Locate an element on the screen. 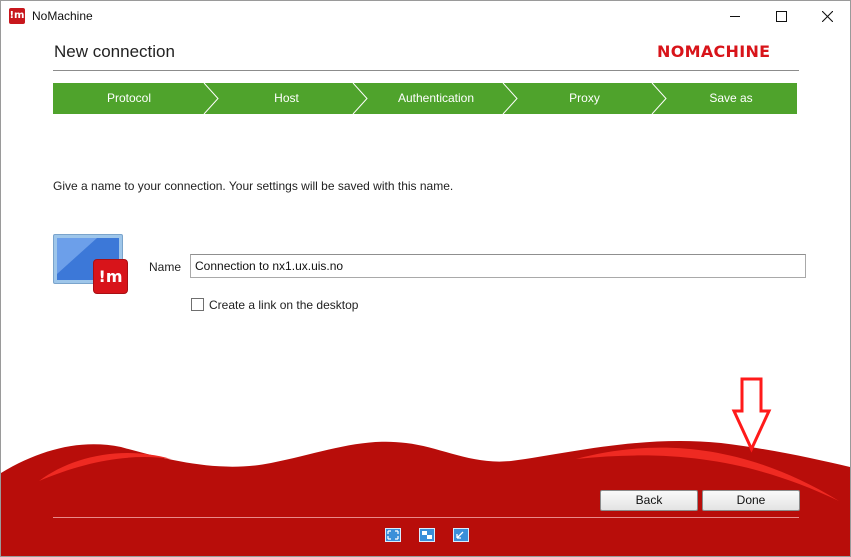 The height and width of the screenshot is (557, 851). done-button: Done is located at coordinates (751, 500).